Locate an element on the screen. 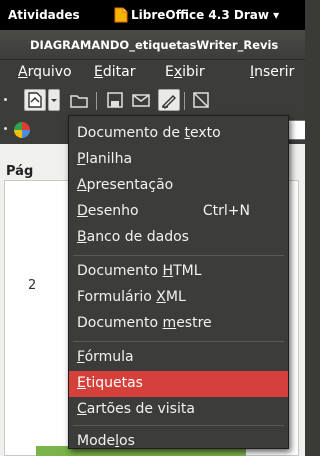 The image size is (320, 456). menu-item-cart-es-de-visita: Cartões de visita is located at coordinates (178, 410).